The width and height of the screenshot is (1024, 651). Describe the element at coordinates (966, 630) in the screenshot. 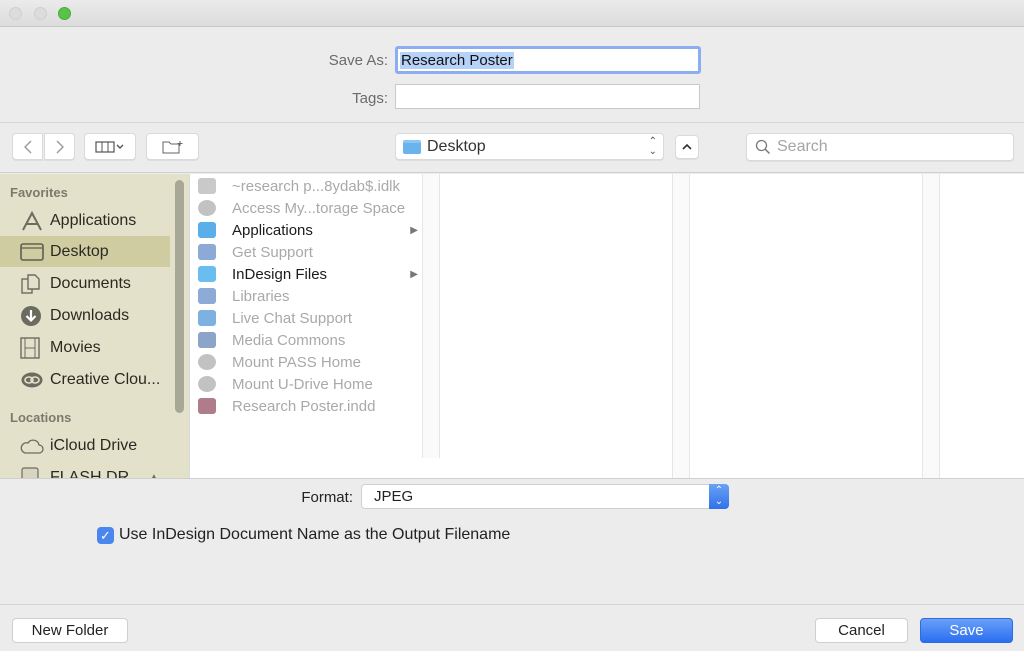

I see `save-button: Save` at that location.